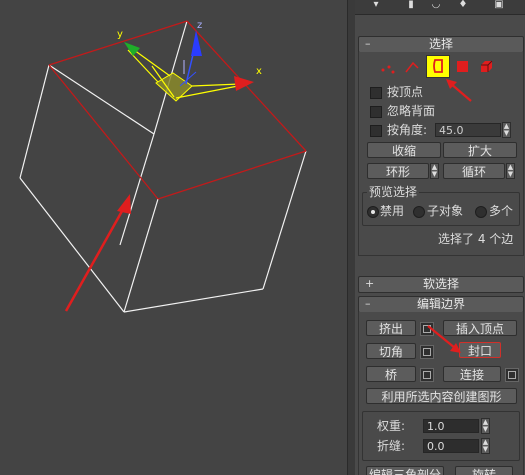  I want to click on selection-rollout-header: – 选择, so click(441, 44).